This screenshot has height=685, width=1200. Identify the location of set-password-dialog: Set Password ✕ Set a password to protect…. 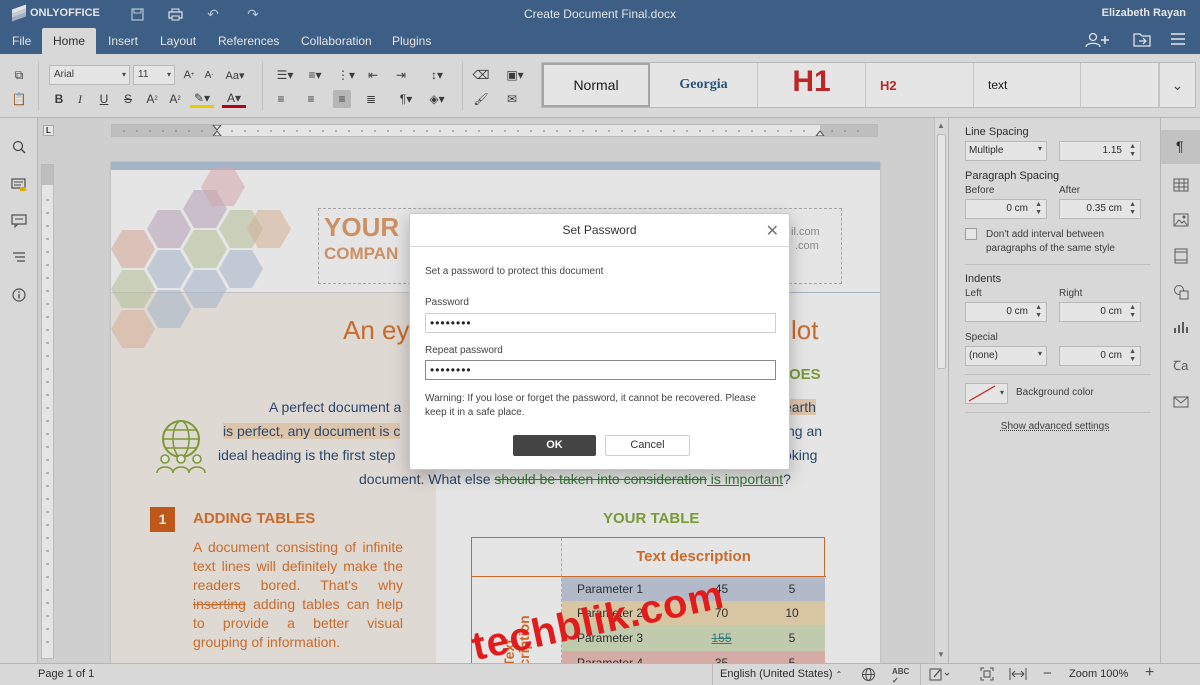
(599, 341).